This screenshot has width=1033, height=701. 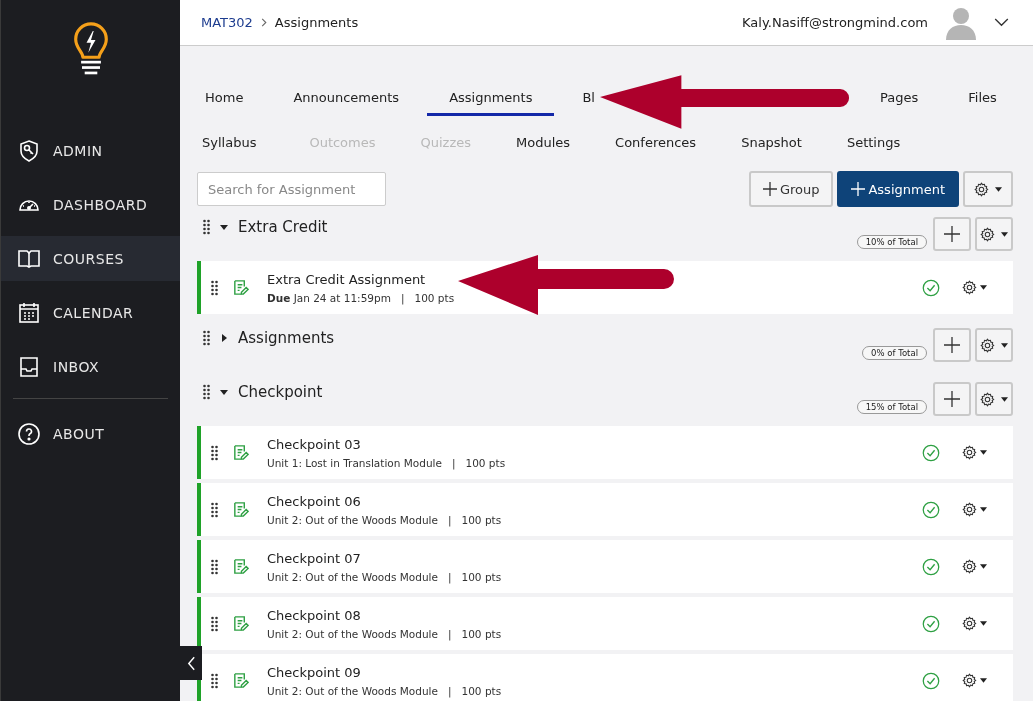 I want to click on calendar-icon, so click(x=29, y=312).